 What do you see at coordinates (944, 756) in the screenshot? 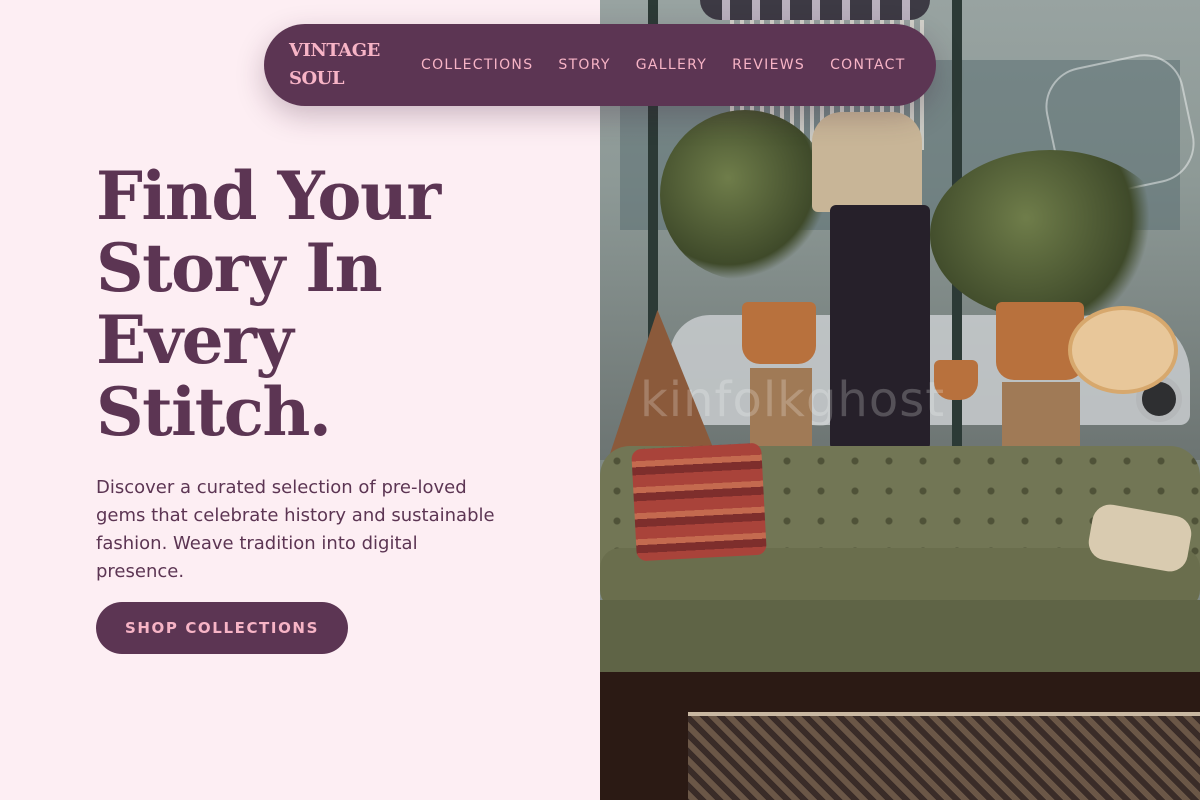
I see `persian-rug` at bounding box center [944, 756].